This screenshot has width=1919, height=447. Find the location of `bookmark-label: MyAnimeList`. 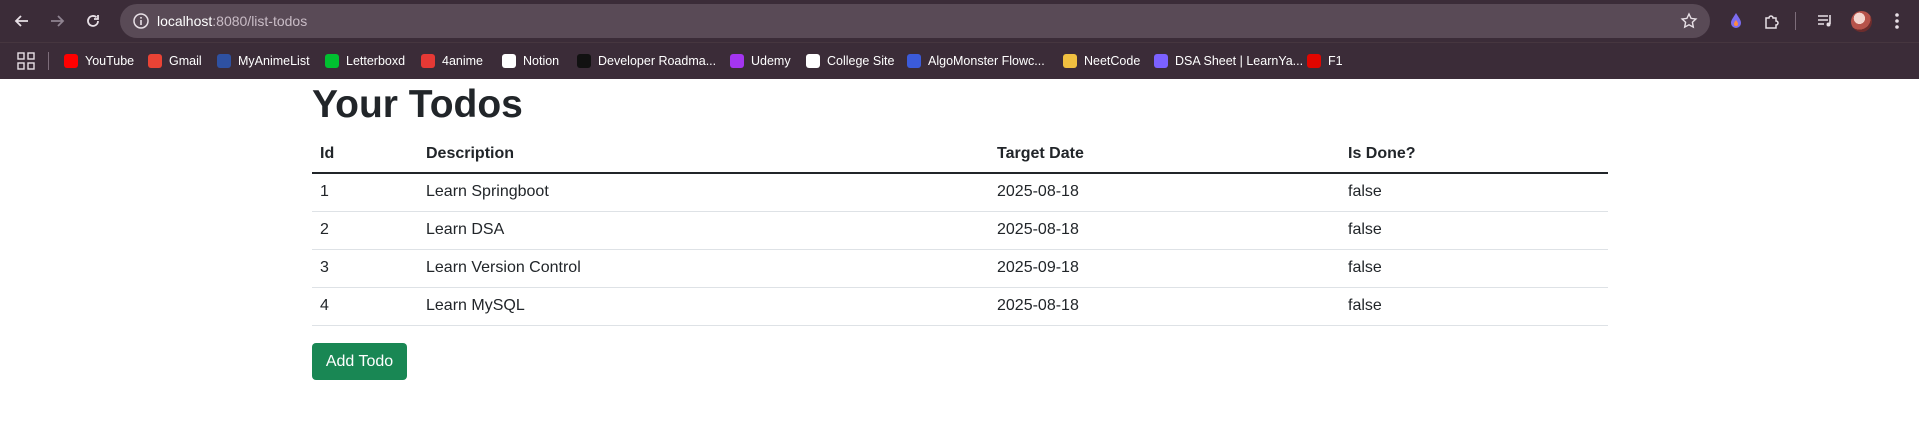

bookmark-label: MyAnimeList is located at coordinates (274, 61).